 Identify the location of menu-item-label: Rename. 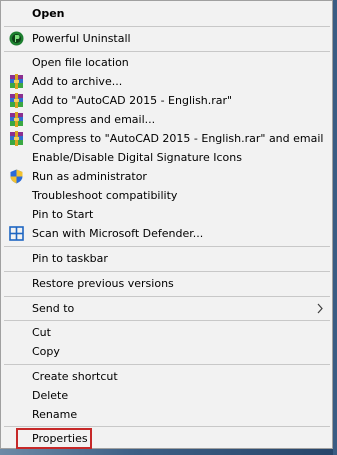
(55, 414).